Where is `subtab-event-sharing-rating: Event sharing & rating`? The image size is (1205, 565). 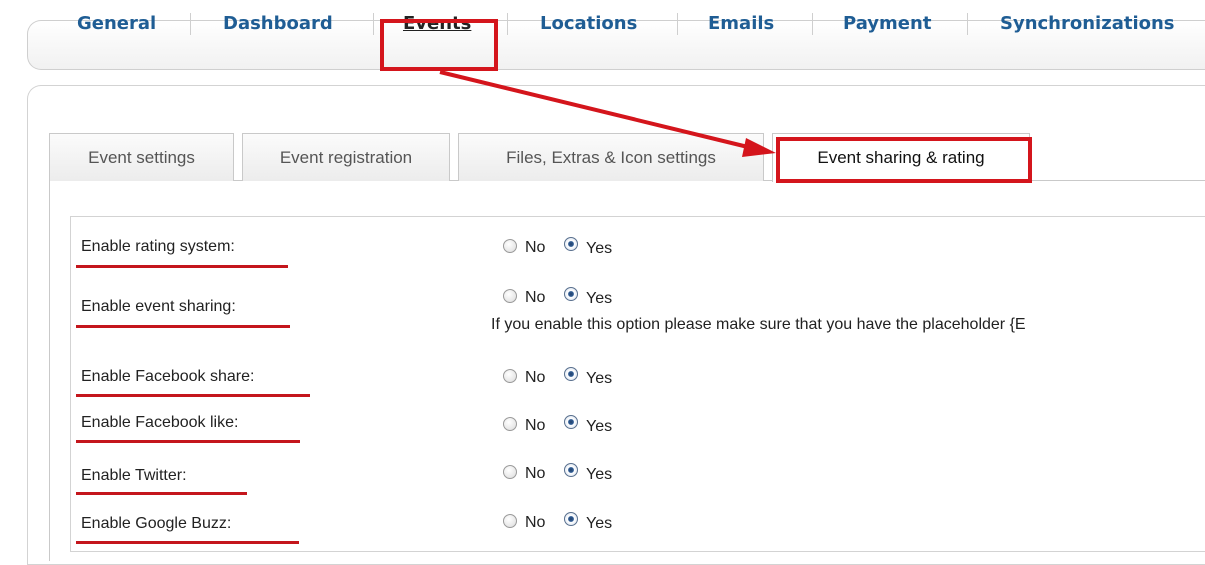 subtab-event-sharing-rating: Event sharing & rating is located at coordinates (901, 157).